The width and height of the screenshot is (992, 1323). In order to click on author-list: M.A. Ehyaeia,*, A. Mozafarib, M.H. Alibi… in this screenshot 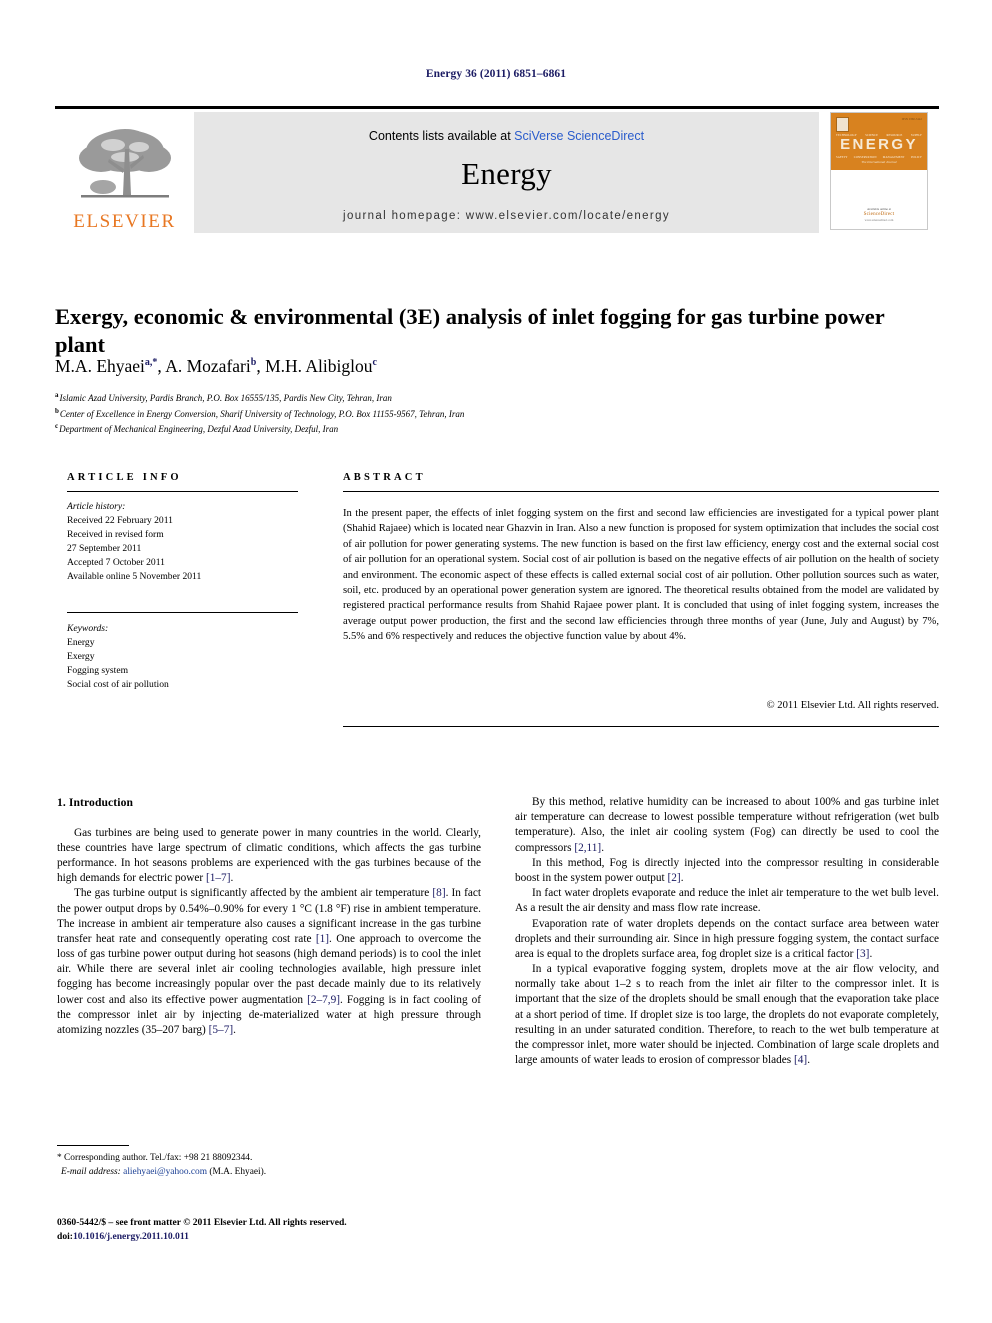, I will do `click(216, 366)`.